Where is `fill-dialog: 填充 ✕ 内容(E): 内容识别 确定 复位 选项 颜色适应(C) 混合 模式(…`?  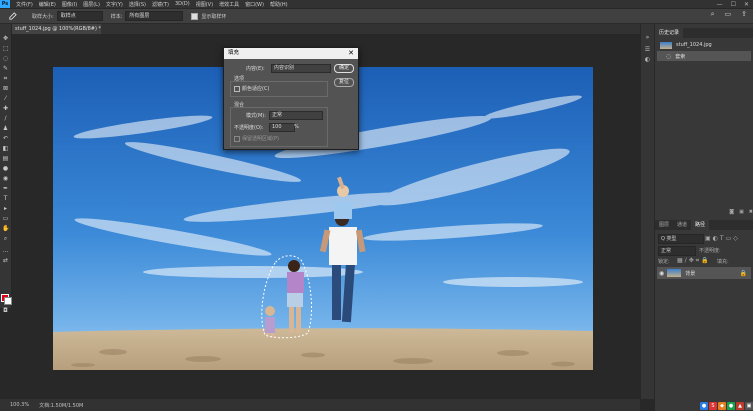 fill-dialog: 填充 ✕ 内容(E): 内容识别 确定 复位 选项 颜色适应(C) 混合 模式(… is located at coordinates (291, 98).